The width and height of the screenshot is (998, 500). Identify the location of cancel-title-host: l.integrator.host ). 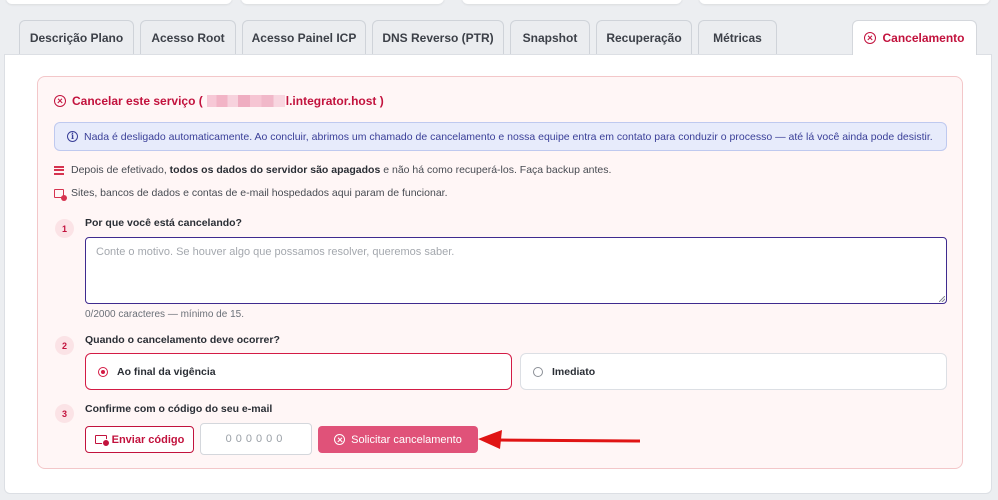
(334, 101).